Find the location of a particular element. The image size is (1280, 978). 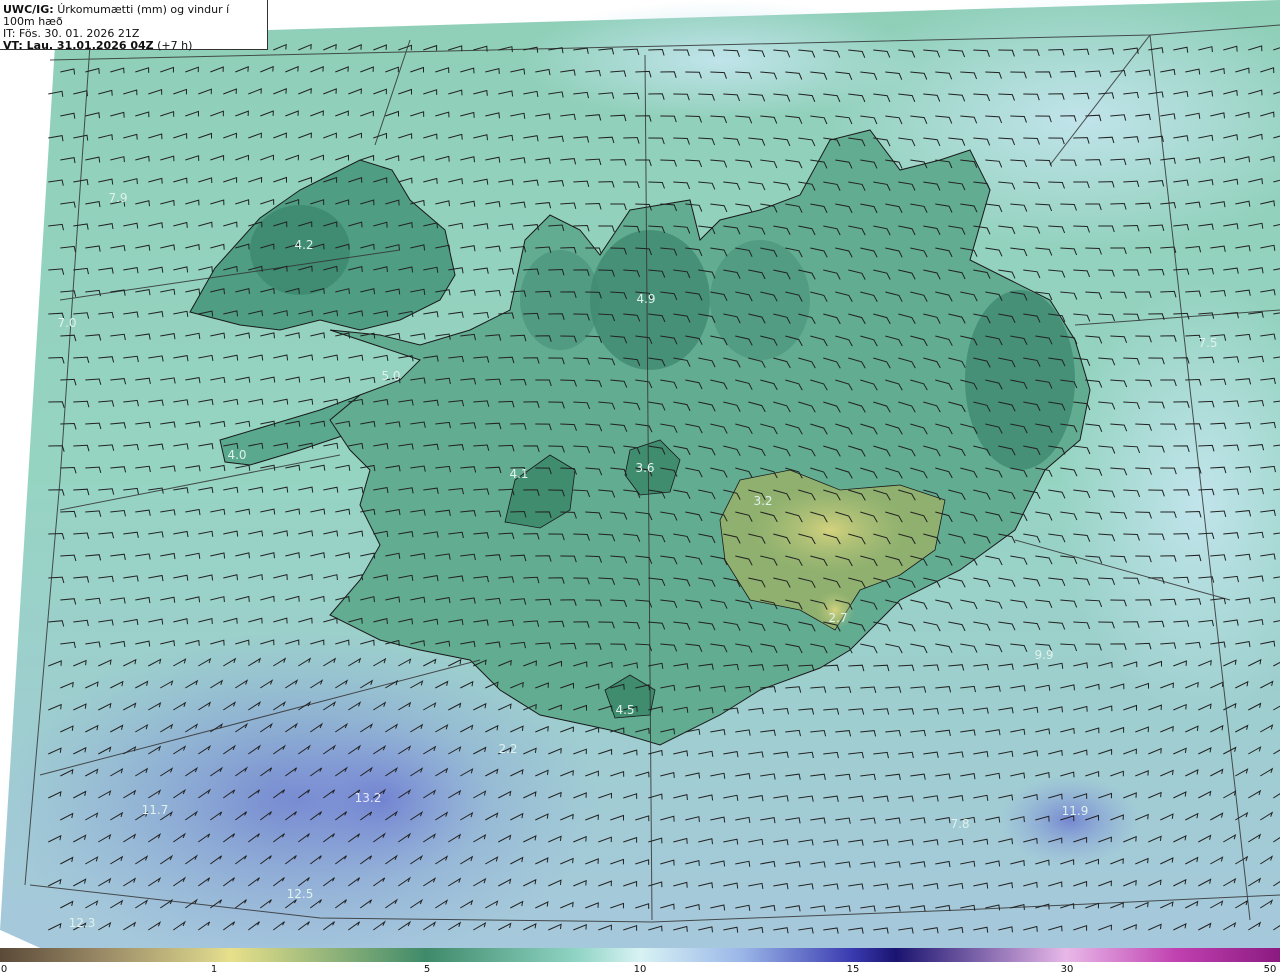

colorbar-ramp is located at coordinates (640, 955).